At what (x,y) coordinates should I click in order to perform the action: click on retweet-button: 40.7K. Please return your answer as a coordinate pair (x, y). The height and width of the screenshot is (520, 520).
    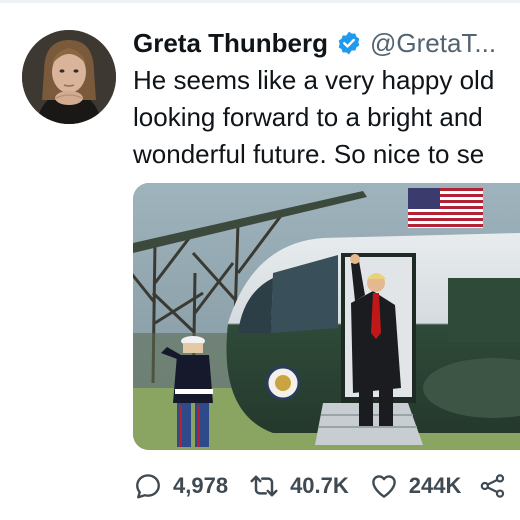
    Looking at the image, I should click on (298, 486).